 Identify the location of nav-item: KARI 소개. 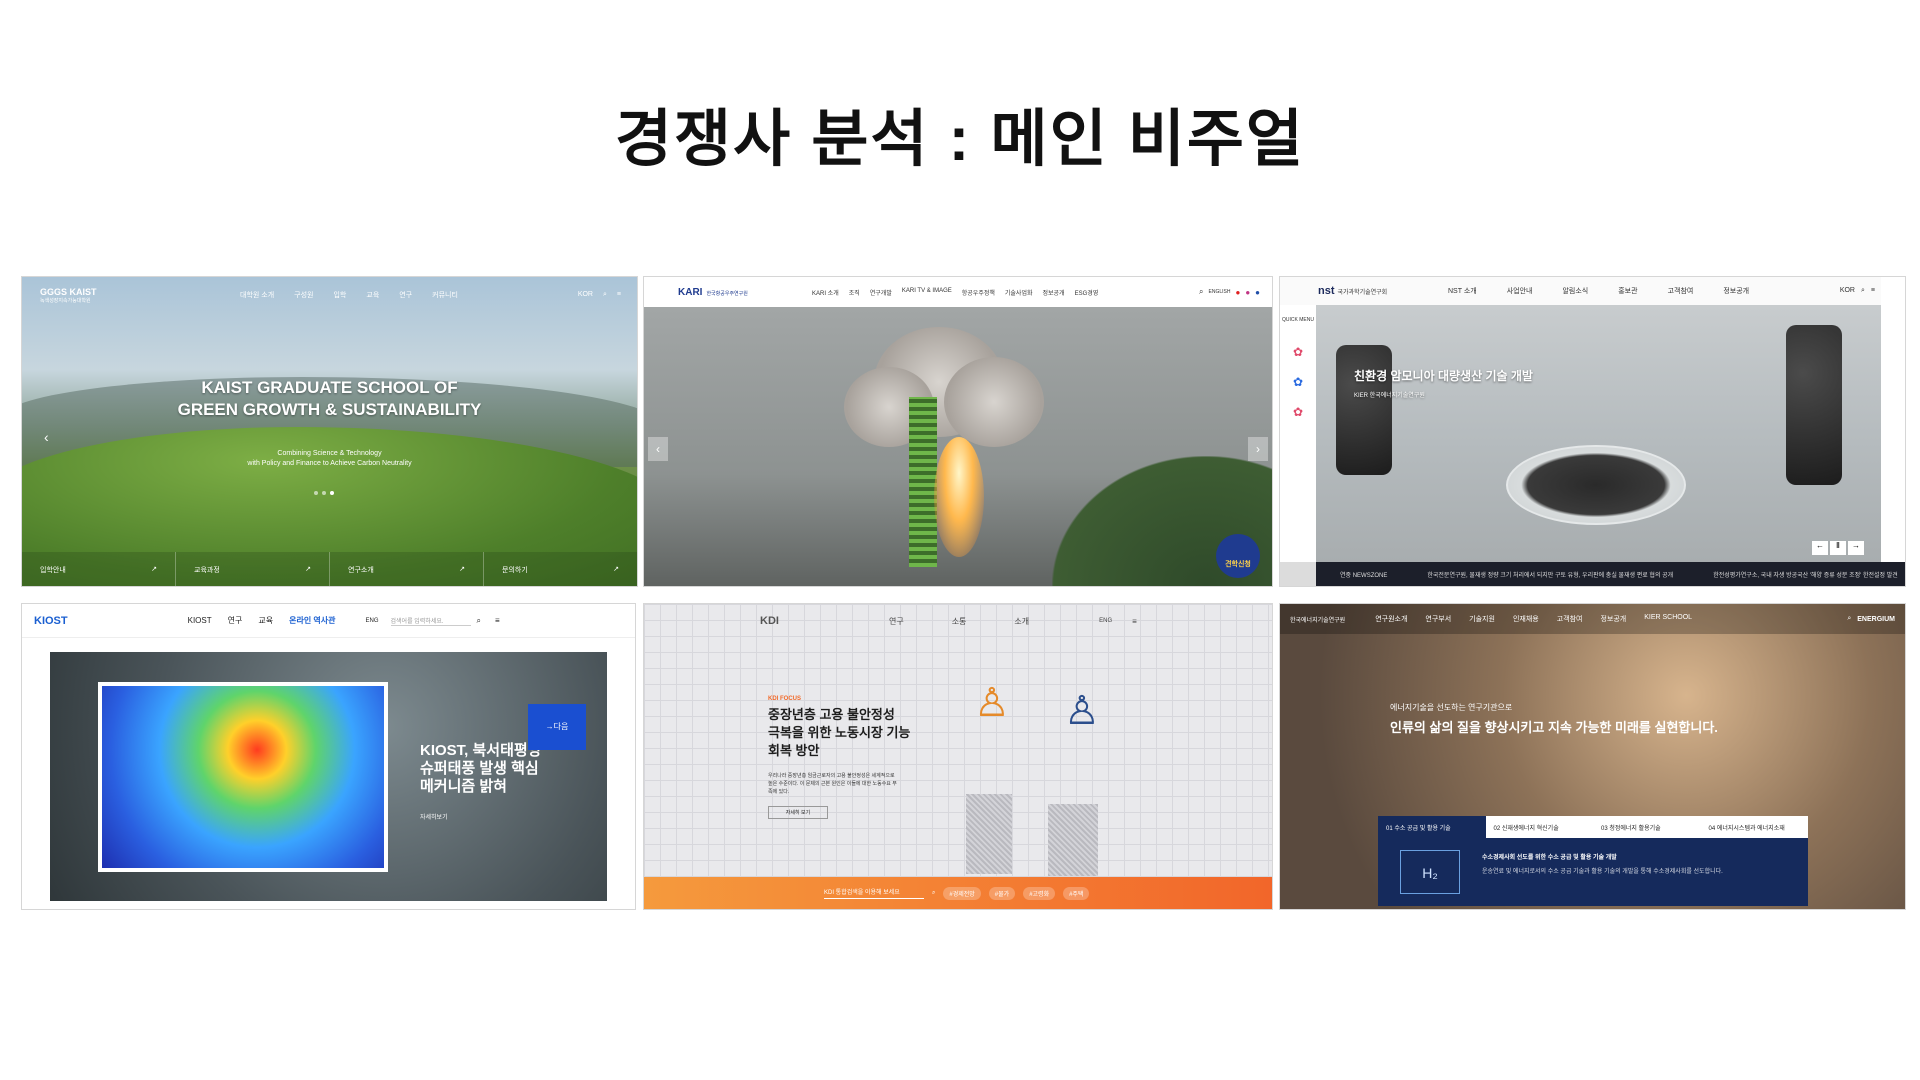
(825, 292).